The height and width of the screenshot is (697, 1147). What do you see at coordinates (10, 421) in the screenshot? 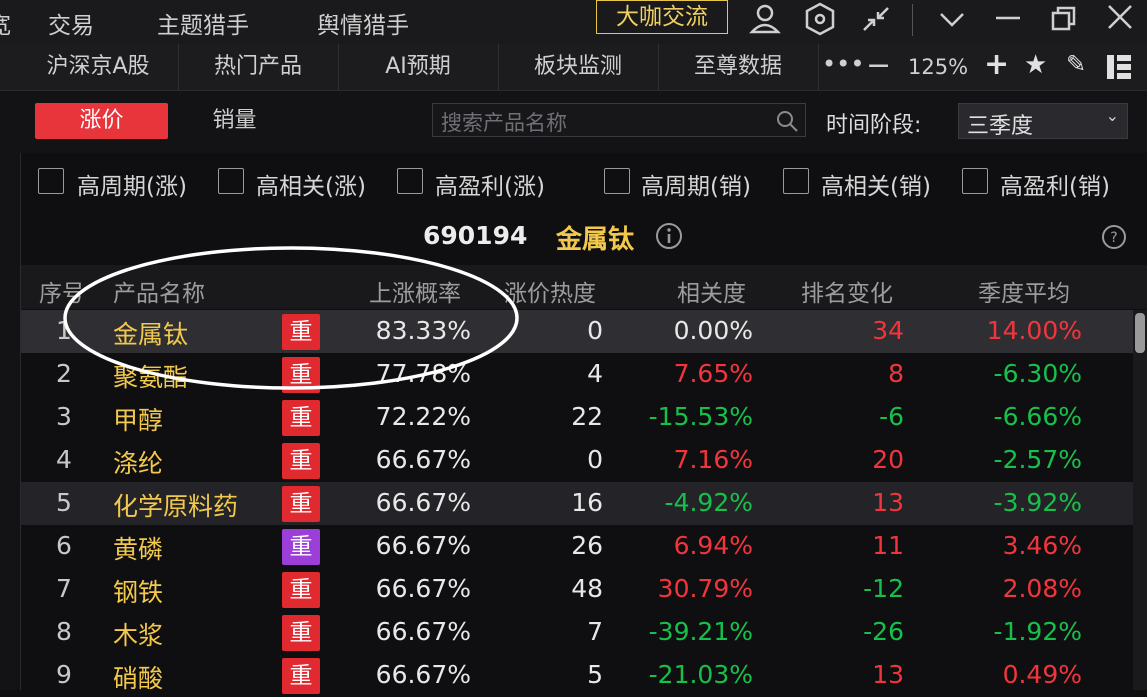
I see `left-strip` at bounding box center [10, 421].